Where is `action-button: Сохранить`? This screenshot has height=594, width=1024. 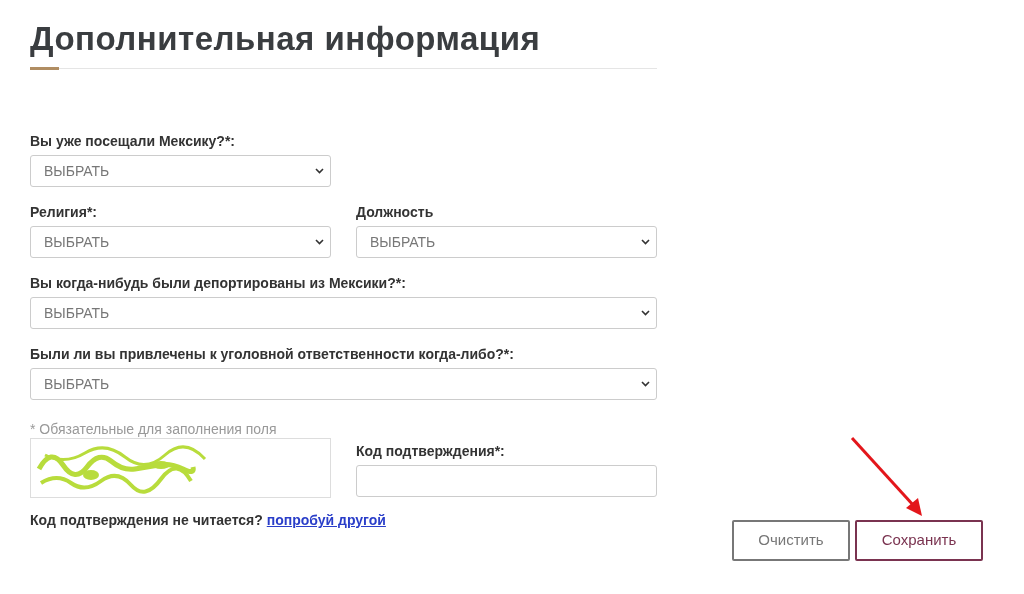 action-button: Сохранить is located at coordinates (919, 540).